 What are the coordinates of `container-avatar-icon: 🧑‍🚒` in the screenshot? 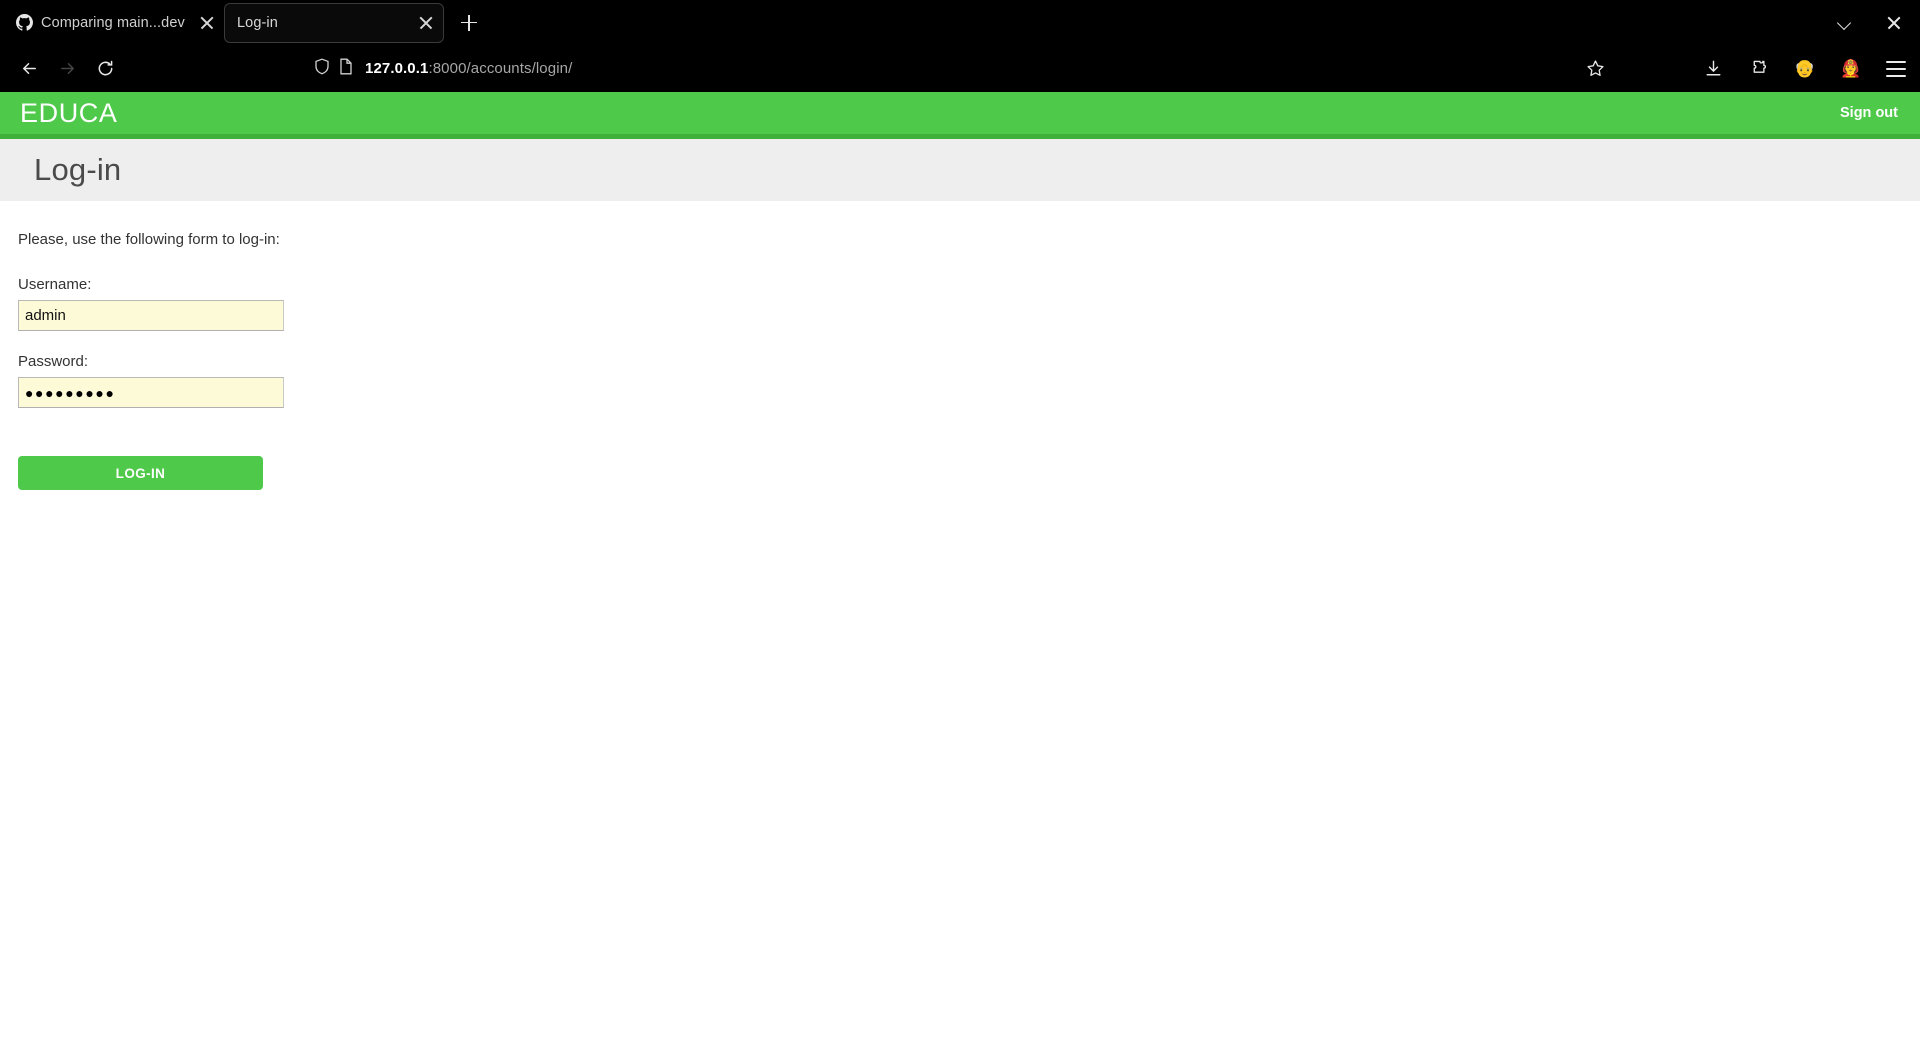 It's located at (1851, 69).